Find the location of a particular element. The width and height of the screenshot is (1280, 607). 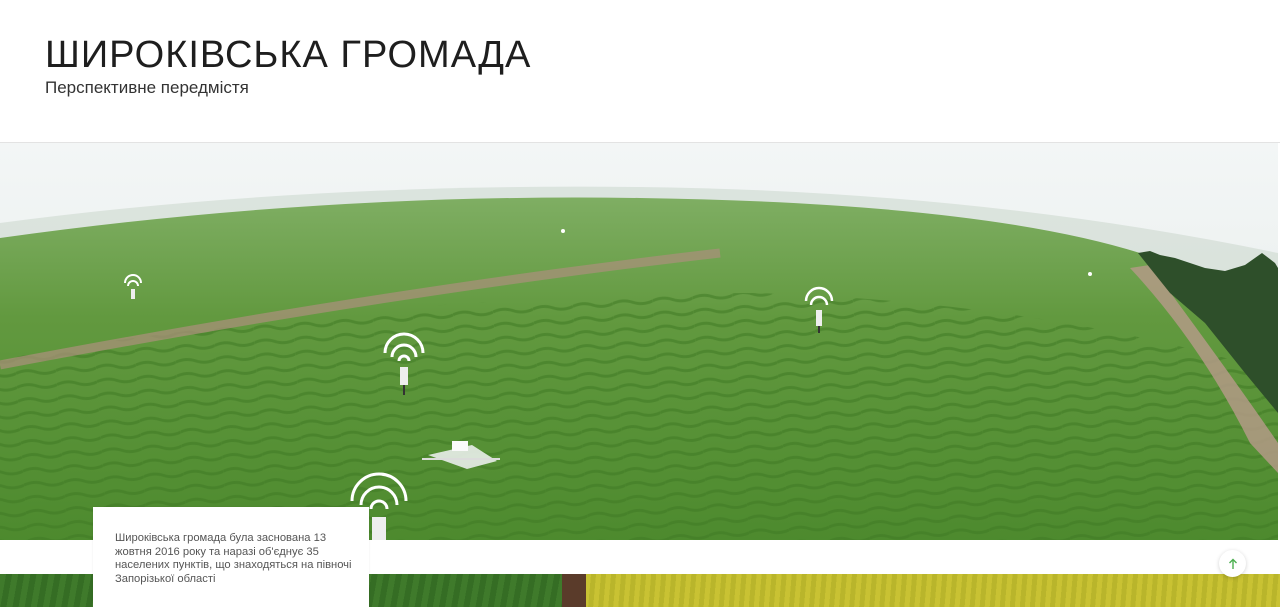

page-title: ШИРОКІВСЬКА ГРОМАДА is located at coordinates (288, 55).